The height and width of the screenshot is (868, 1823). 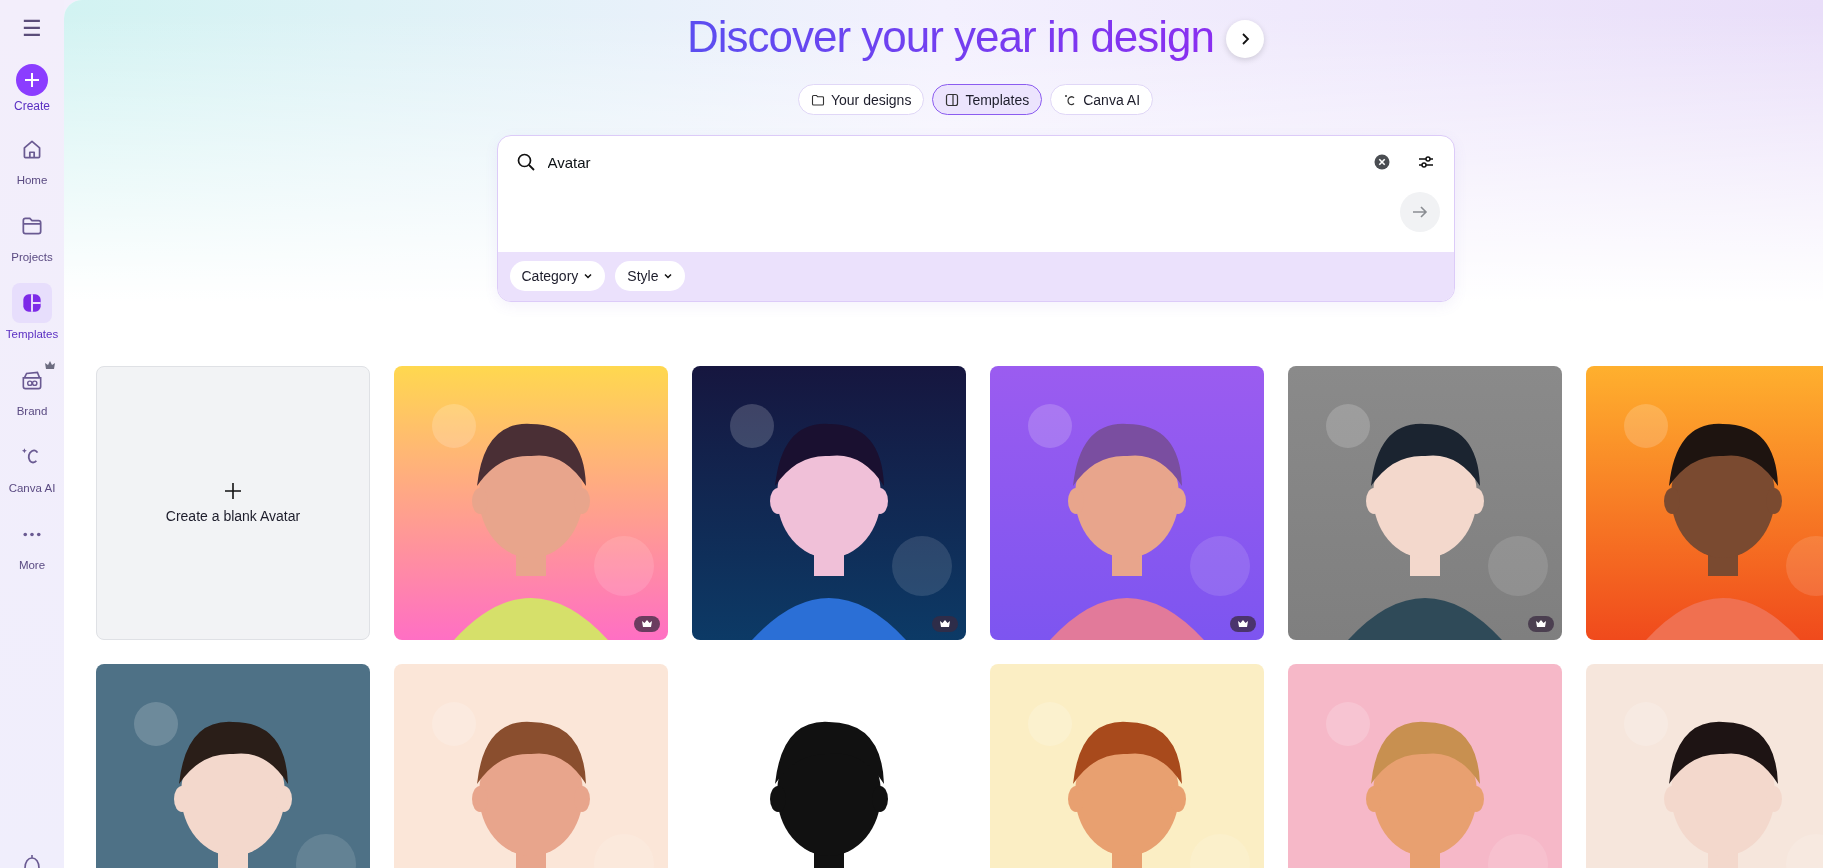 What do you see at coordinates (1102, 99) in the screenshot?
I see `search-tab: Canva AI` at bounding box center [1102, 99].